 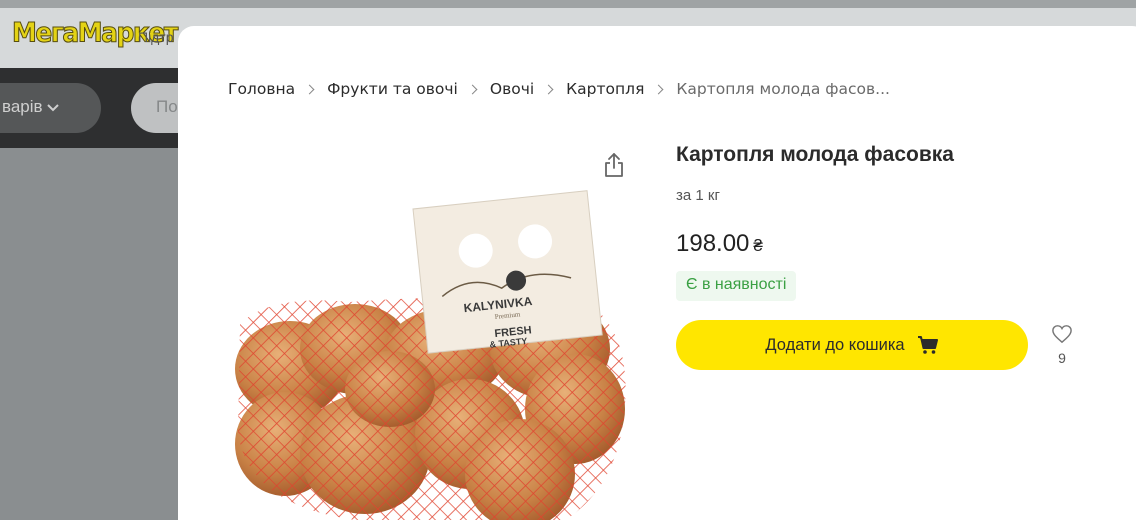 I want to click on breadcrumb-fruits-vegetables: Фрукти та овочі, so click(x=392, y=89).